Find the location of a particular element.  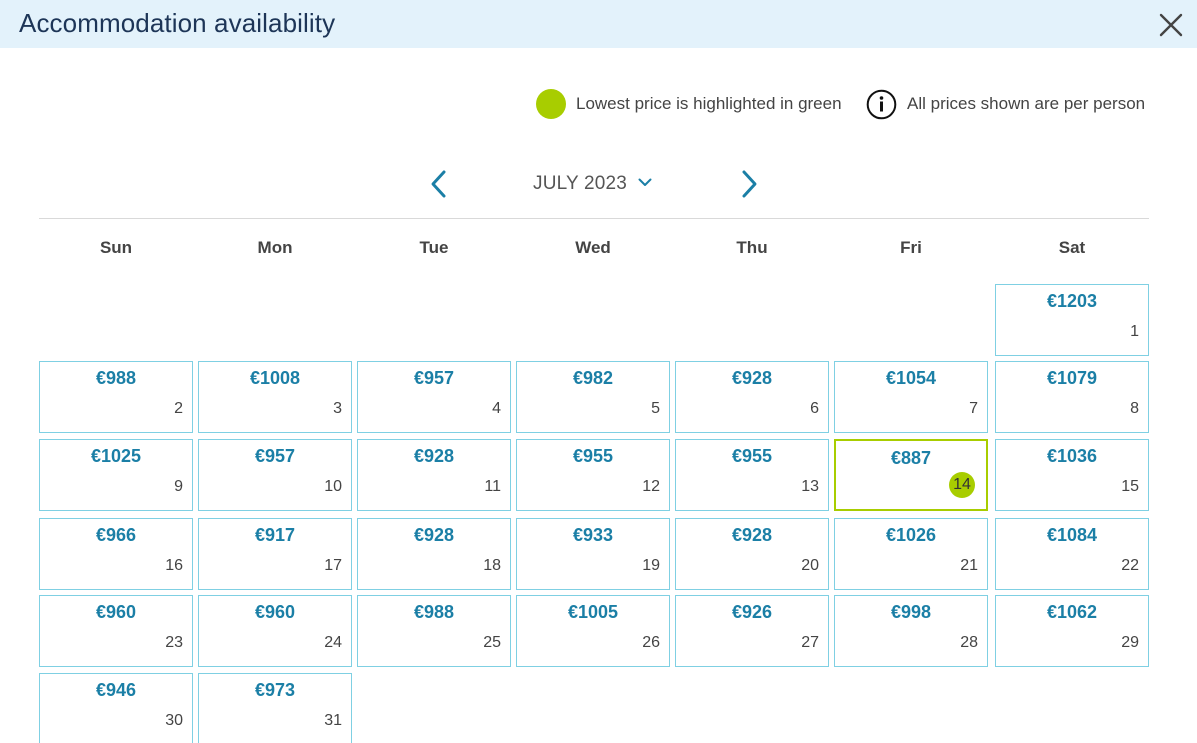

day-price: €1008 is located at coordinates (275, 378).